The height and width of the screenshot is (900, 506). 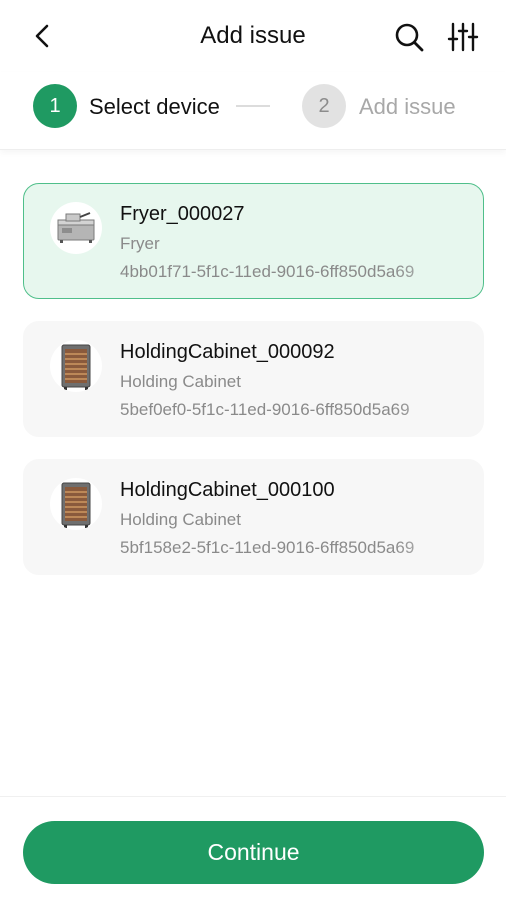 I want to click on search-icon, so click(x=409, y=37).